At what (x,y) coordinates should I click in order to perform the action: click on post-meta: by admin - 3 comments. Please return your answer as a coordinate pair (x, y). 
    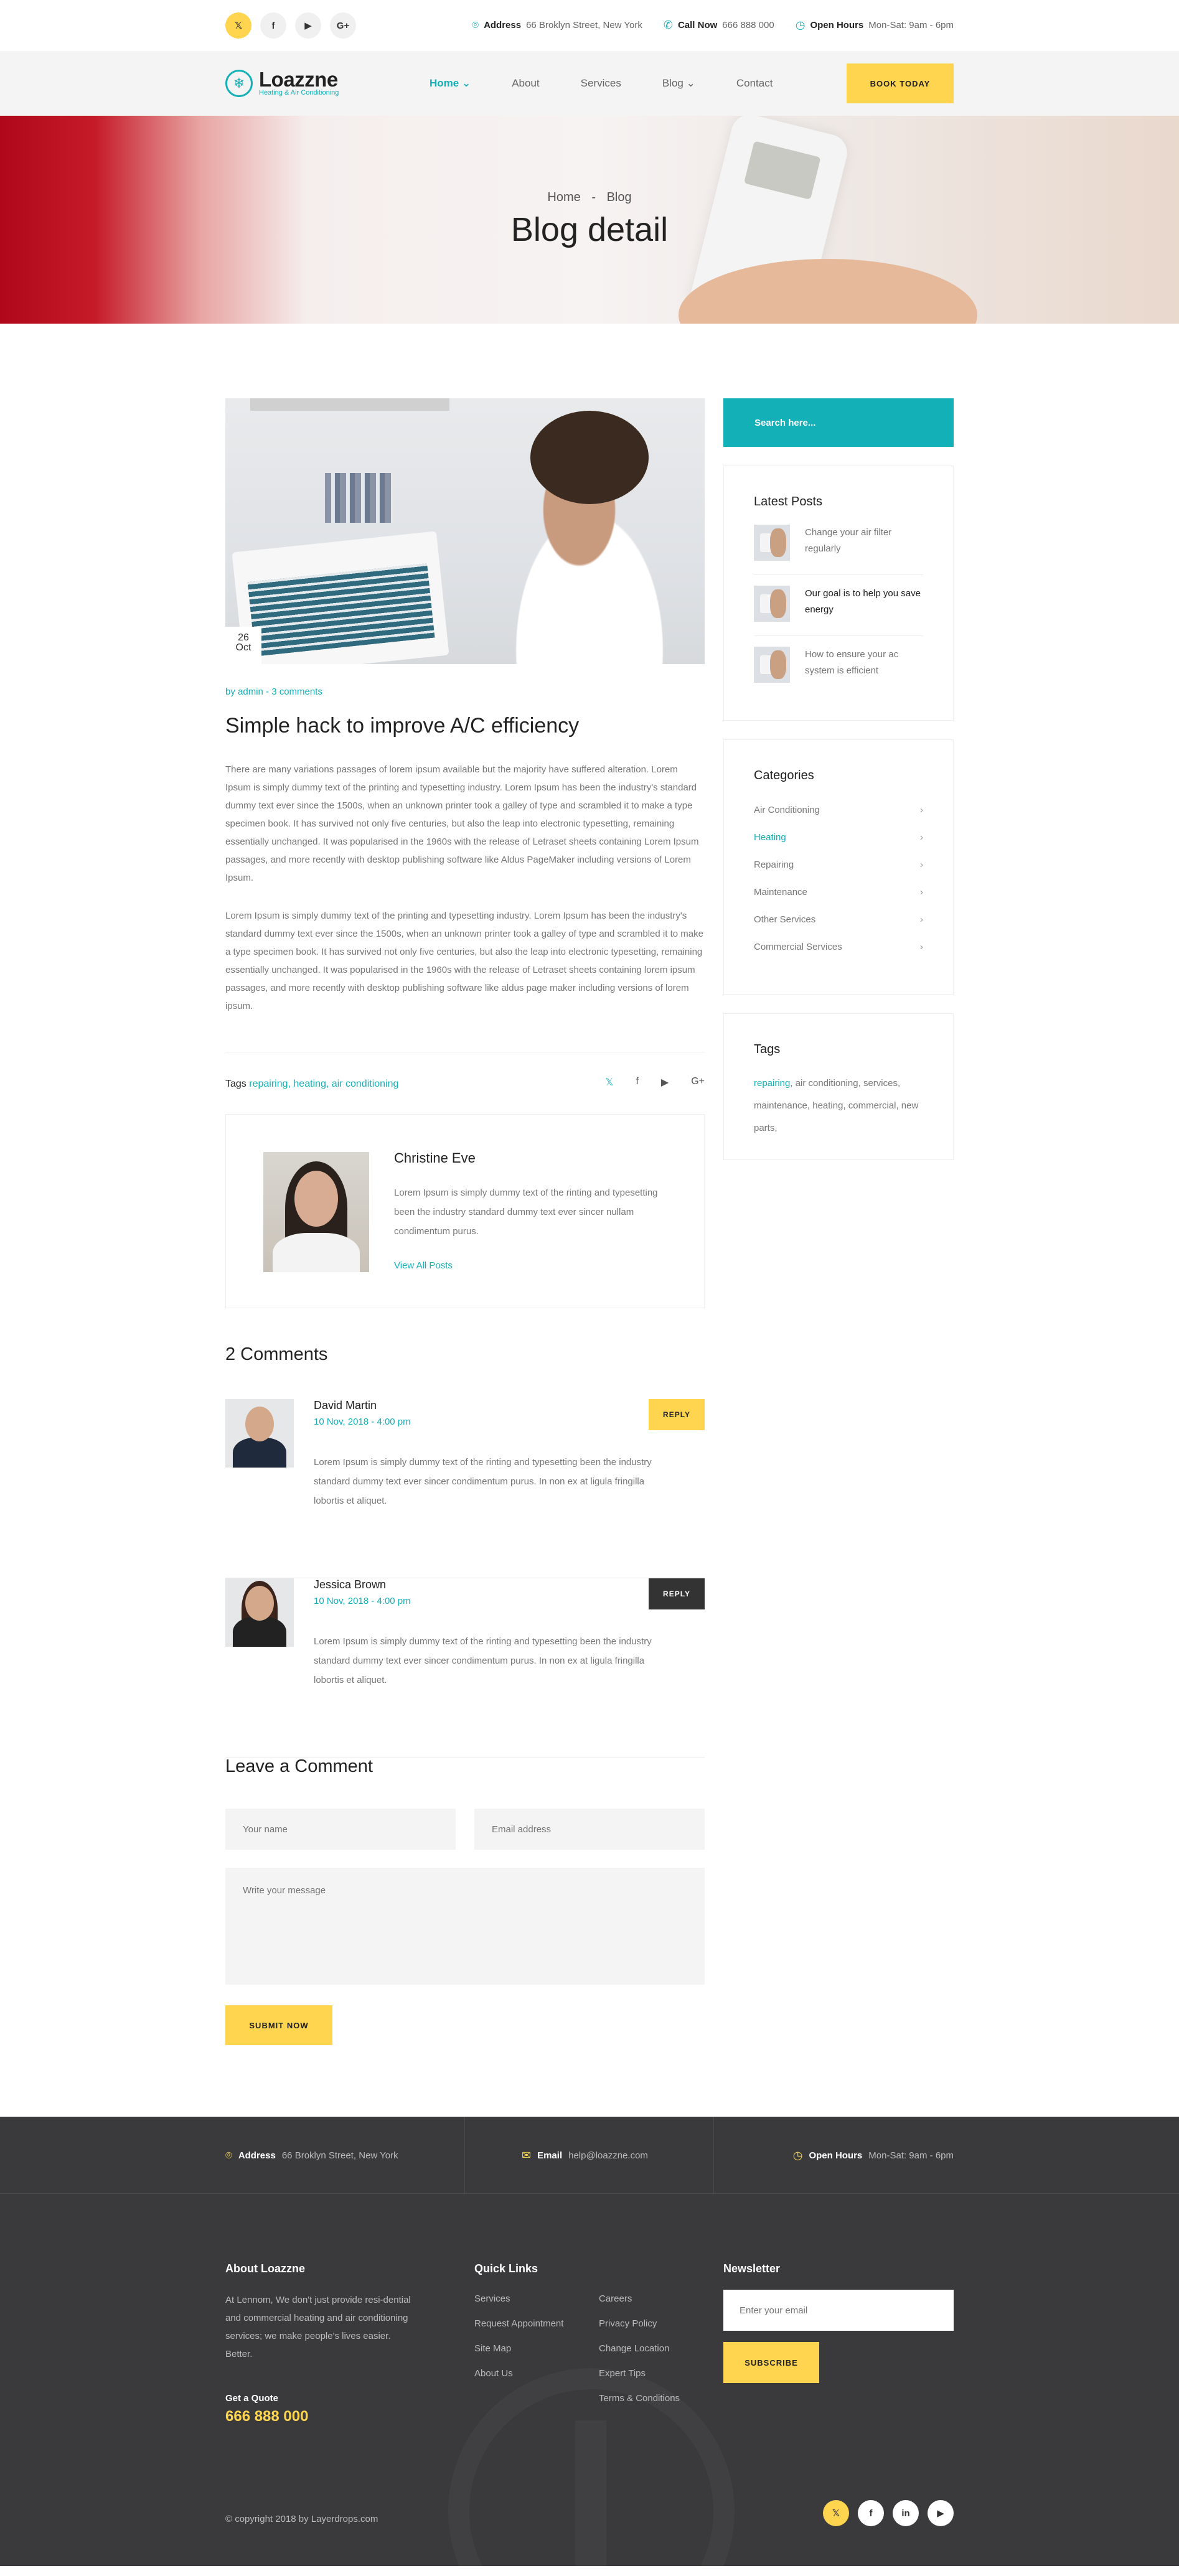
    Looking at the image, I should click on (273, 691).